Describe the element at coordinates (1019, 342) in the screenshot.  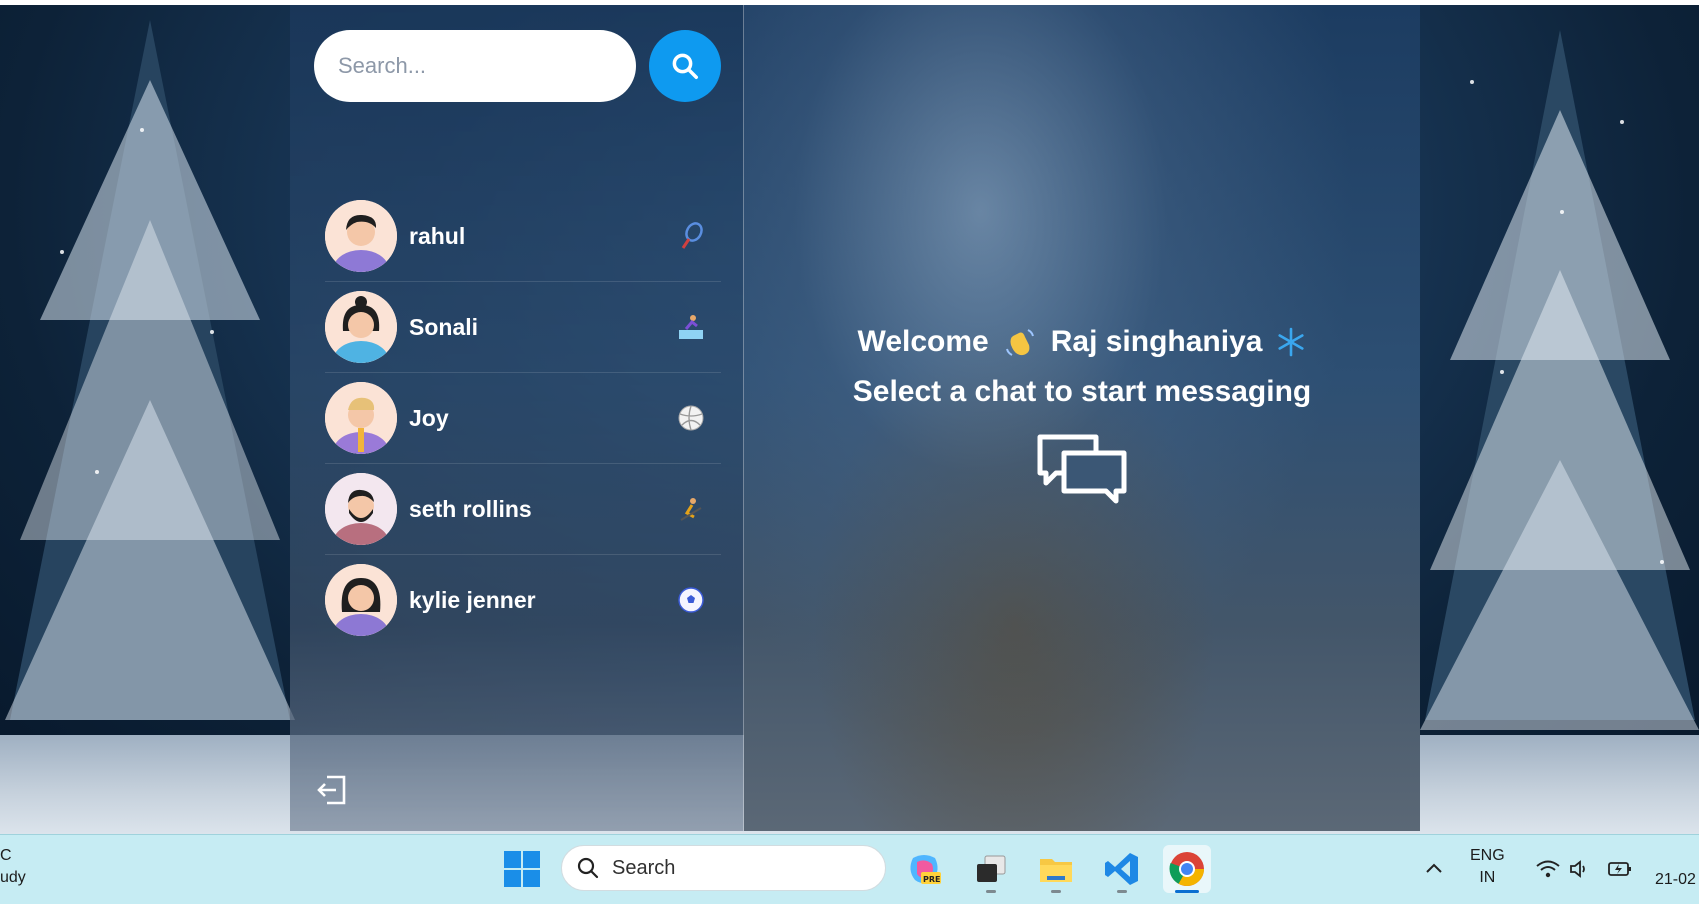
I see `waving-hand-icon` at that location.